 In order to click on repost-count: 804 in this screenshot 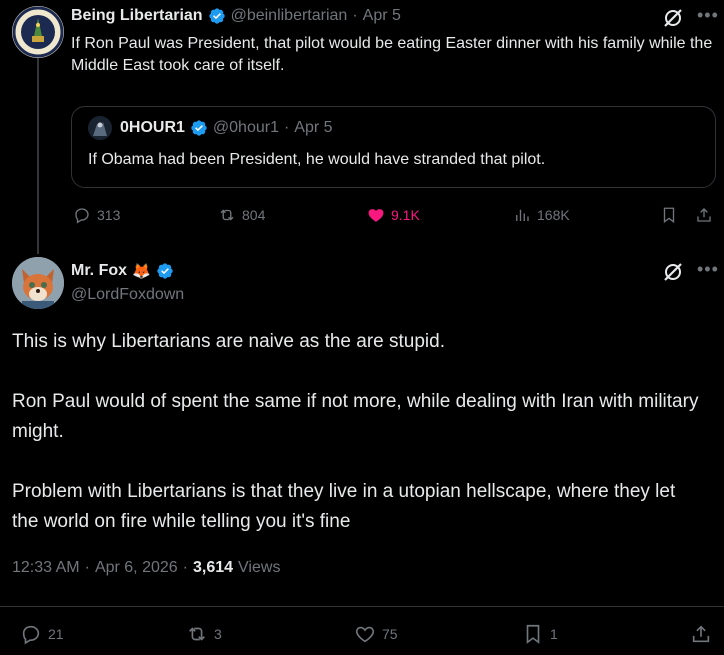, I will do `click(254, 215)`.